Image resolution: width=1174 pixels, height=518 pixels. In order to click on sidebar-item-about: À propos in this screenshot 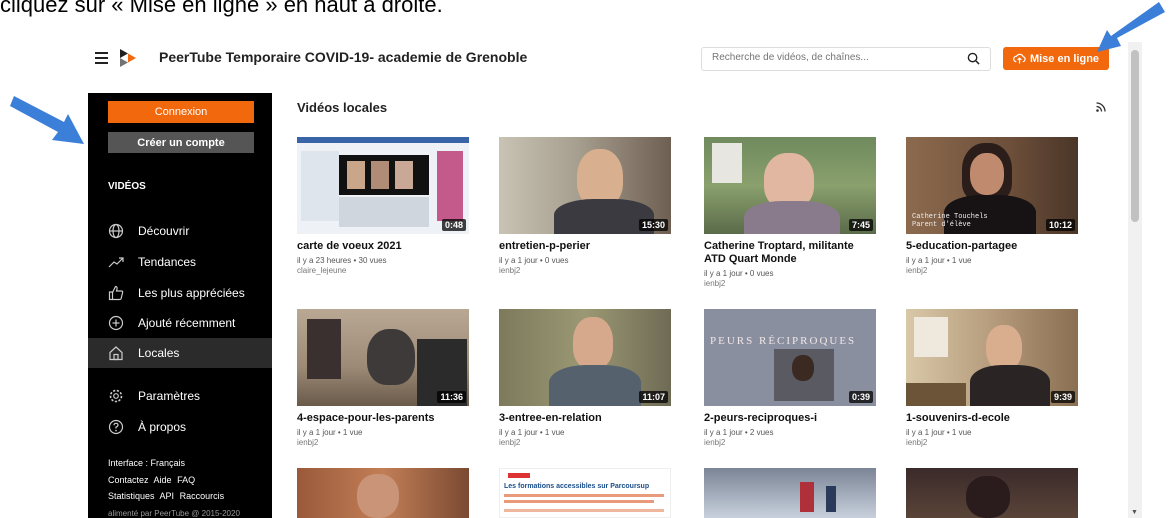, I will do `click(180, 427)`.